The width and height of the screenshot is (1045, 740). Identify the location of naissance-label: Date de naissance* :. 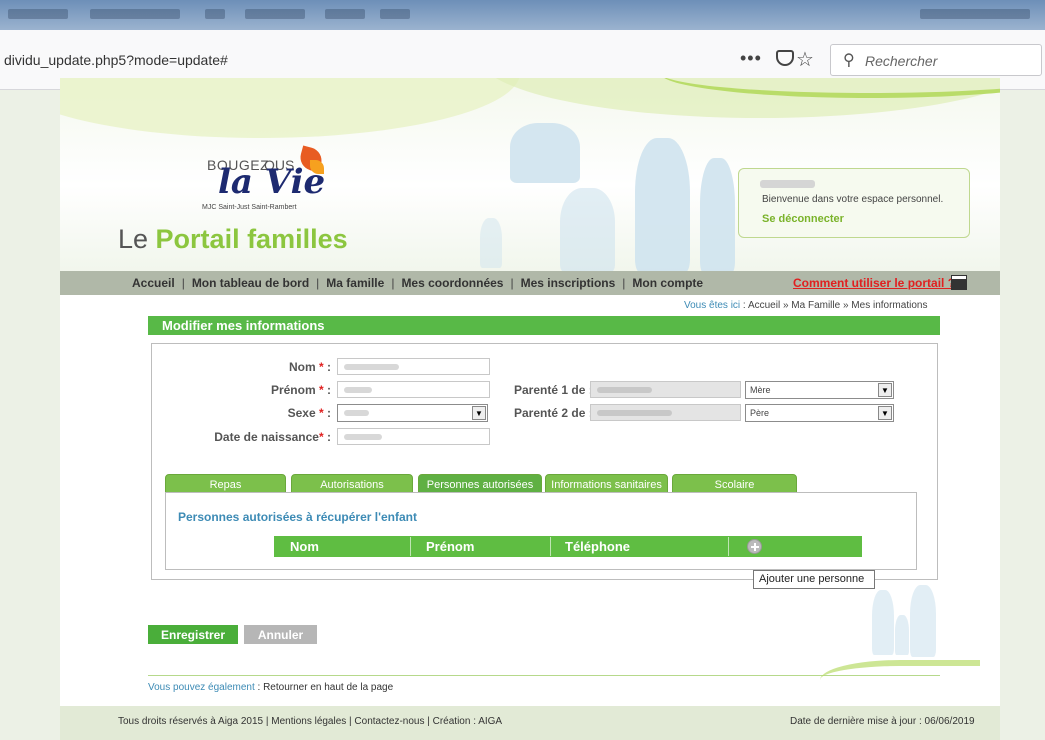
(272, 437).